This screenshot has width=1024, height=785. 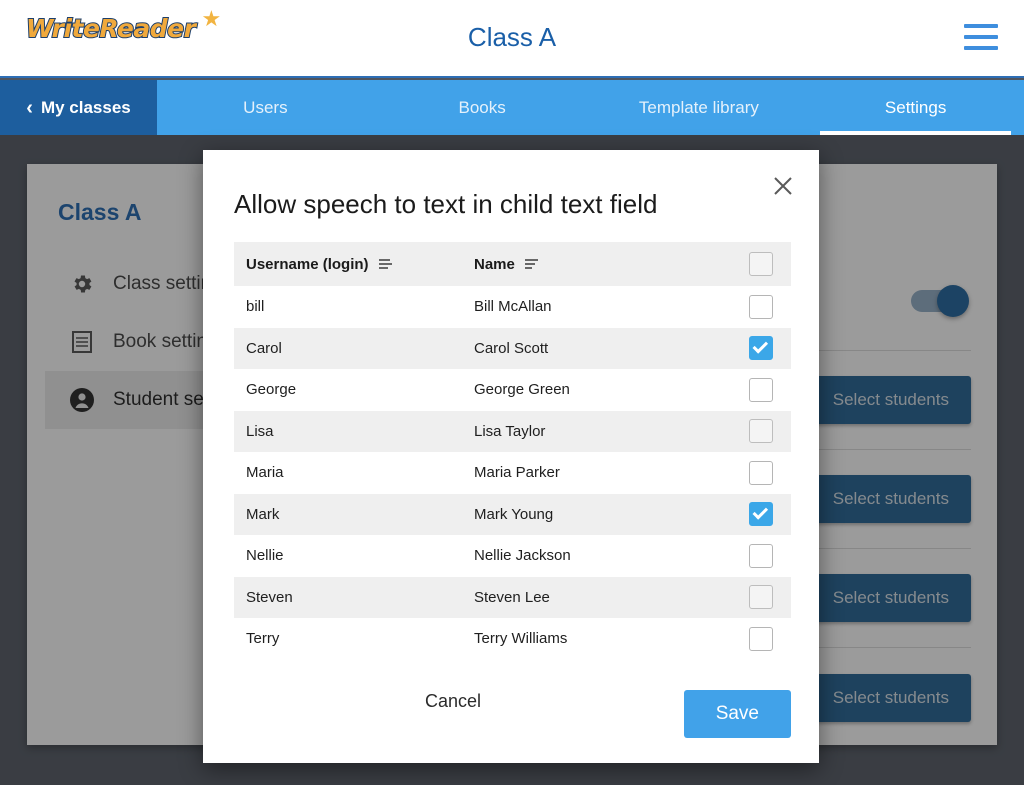 I want to click on table-header-row: Username (login) Name, so click(x=512, y=264).